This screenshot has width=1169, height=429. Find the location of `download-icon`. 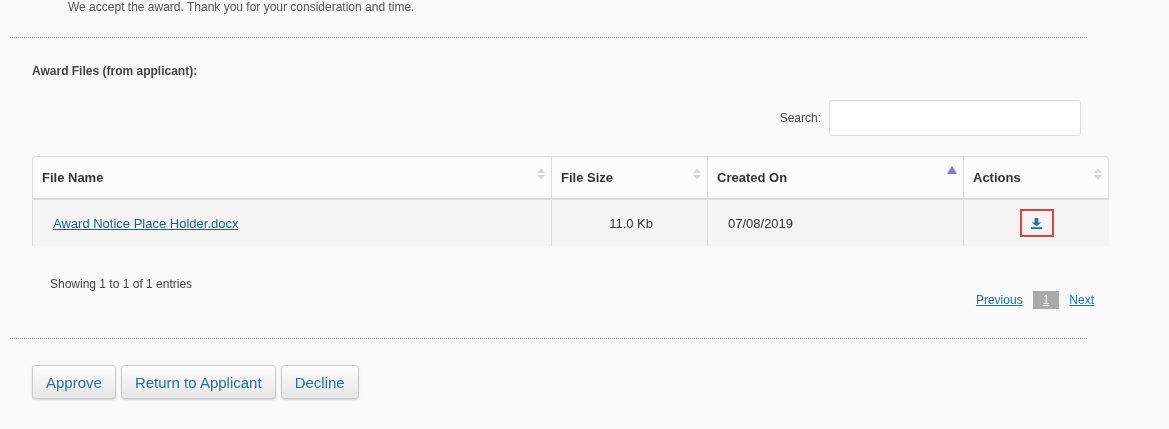

download-icon is located at coordinates (1036, 223).